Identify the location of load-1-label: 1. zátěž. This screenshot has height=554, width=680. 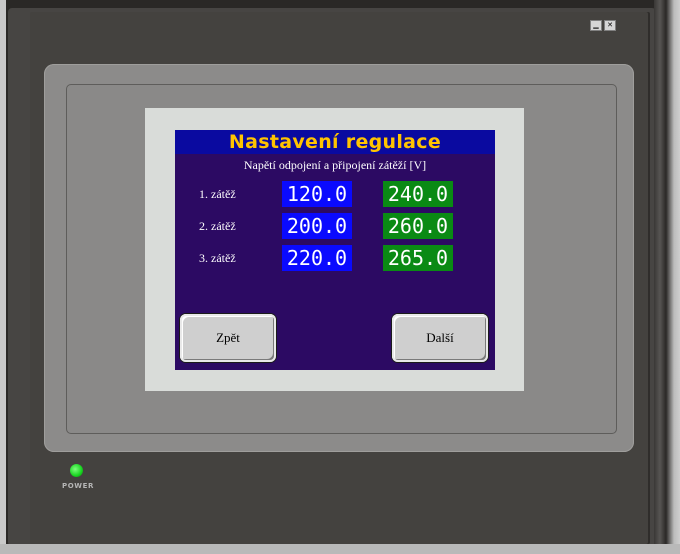
(217, 194).